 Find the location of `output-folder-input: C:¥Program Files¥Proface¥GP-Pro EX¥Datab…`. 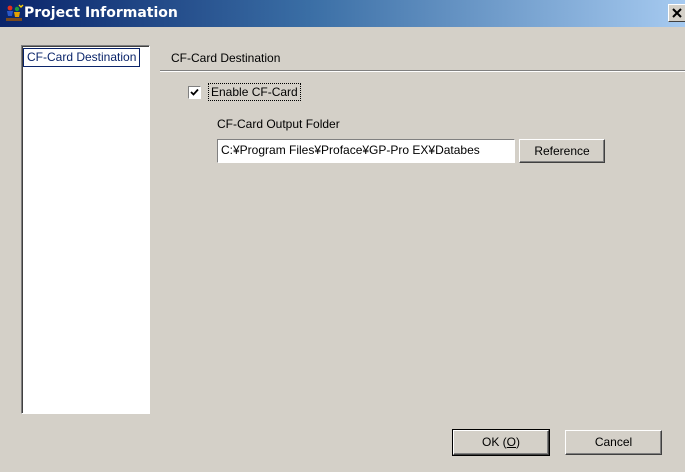

output-folder-input: C:¥Program Files¥Proface¥GP-Pro EX¥Datab… is located at coordinates (366, 151).